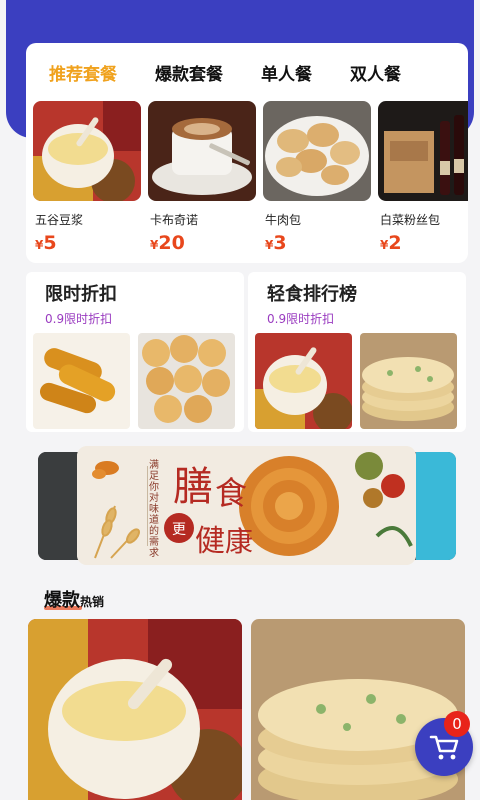 The width and height of the screenshot is (480, 800). Describe the element at coordinates (423, 151) in the screenshot. I see `wine-box-image` at that location.